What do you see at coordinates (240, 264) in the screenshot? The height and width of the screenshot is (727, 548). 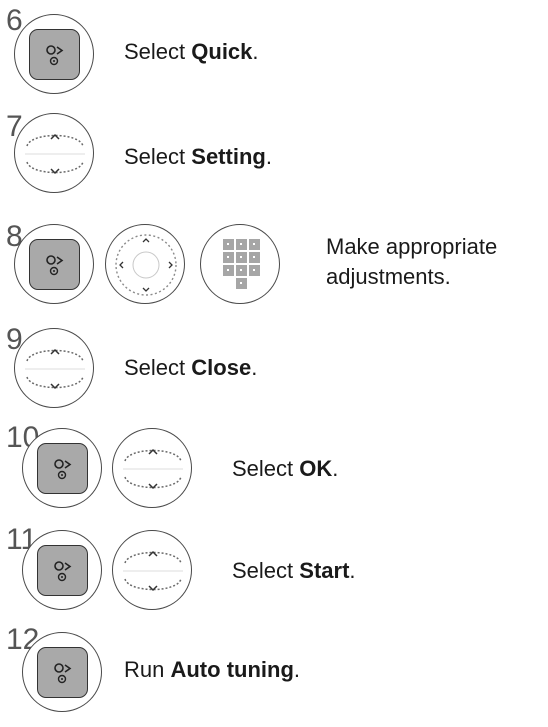 I see `number-keypad-icon` at bounding box center [240, 264].